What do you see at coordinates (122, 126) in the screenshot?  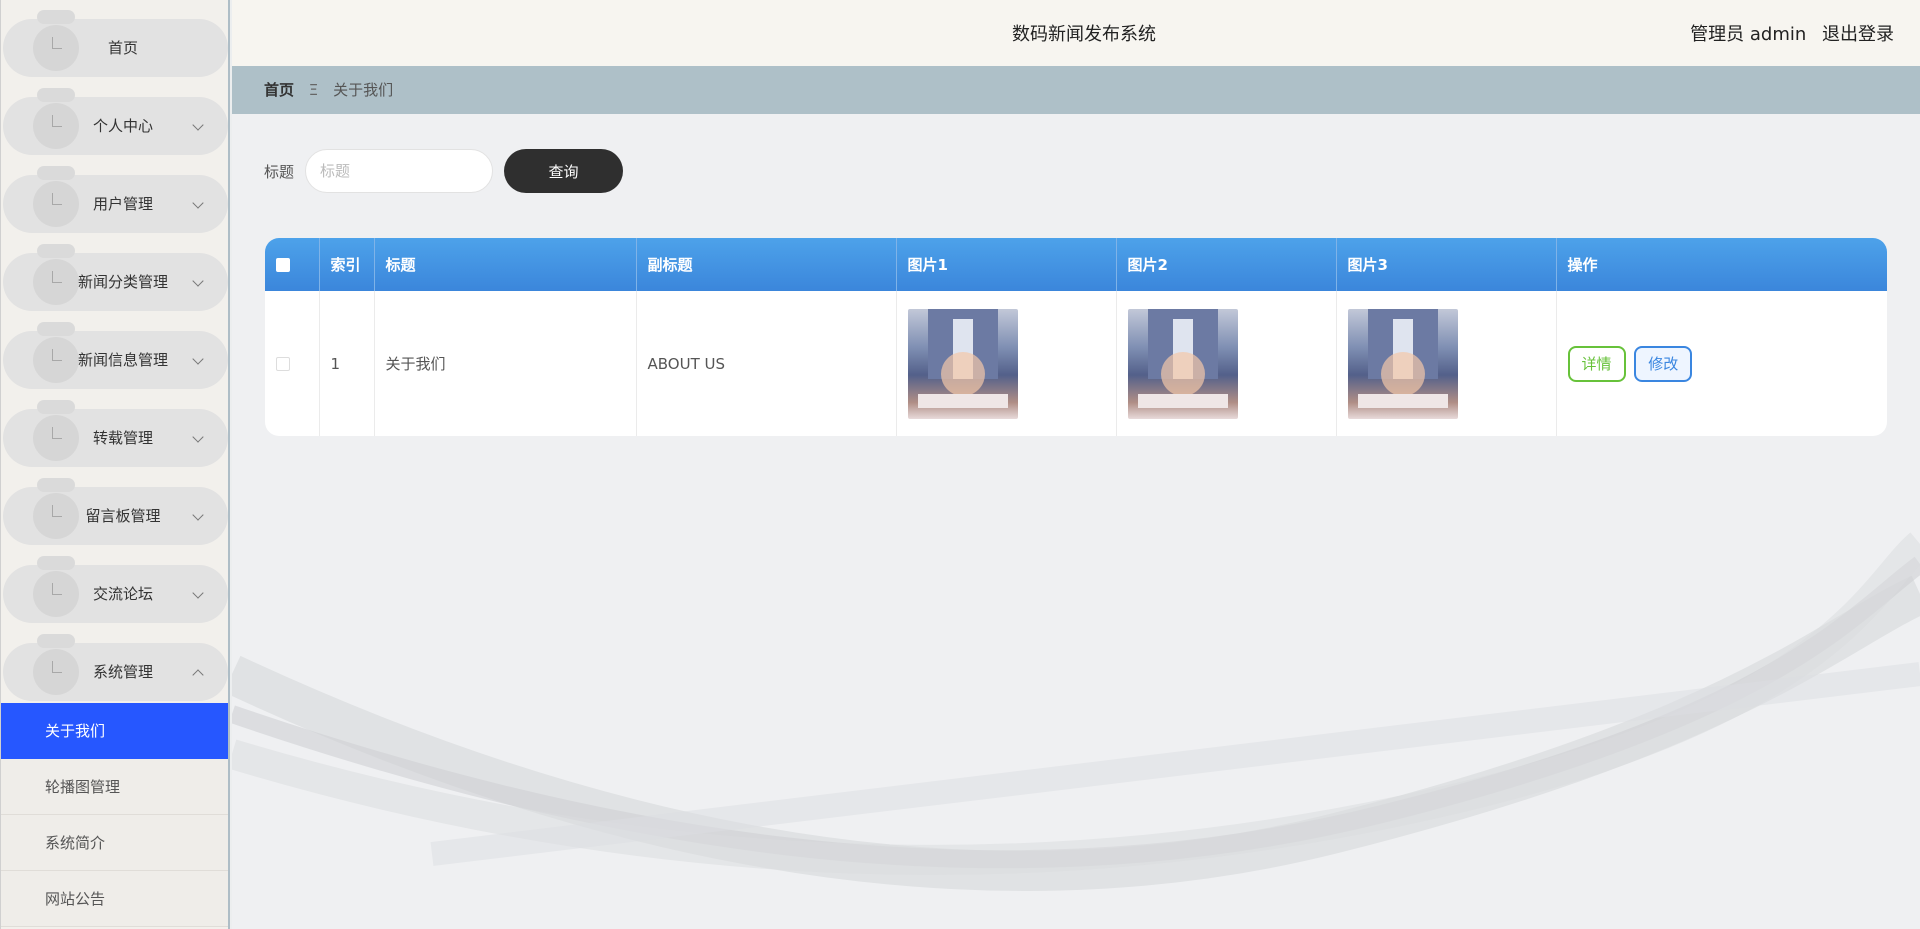 I see `sidebar-item-label: 个人中心` at bounding box center [122, 126].